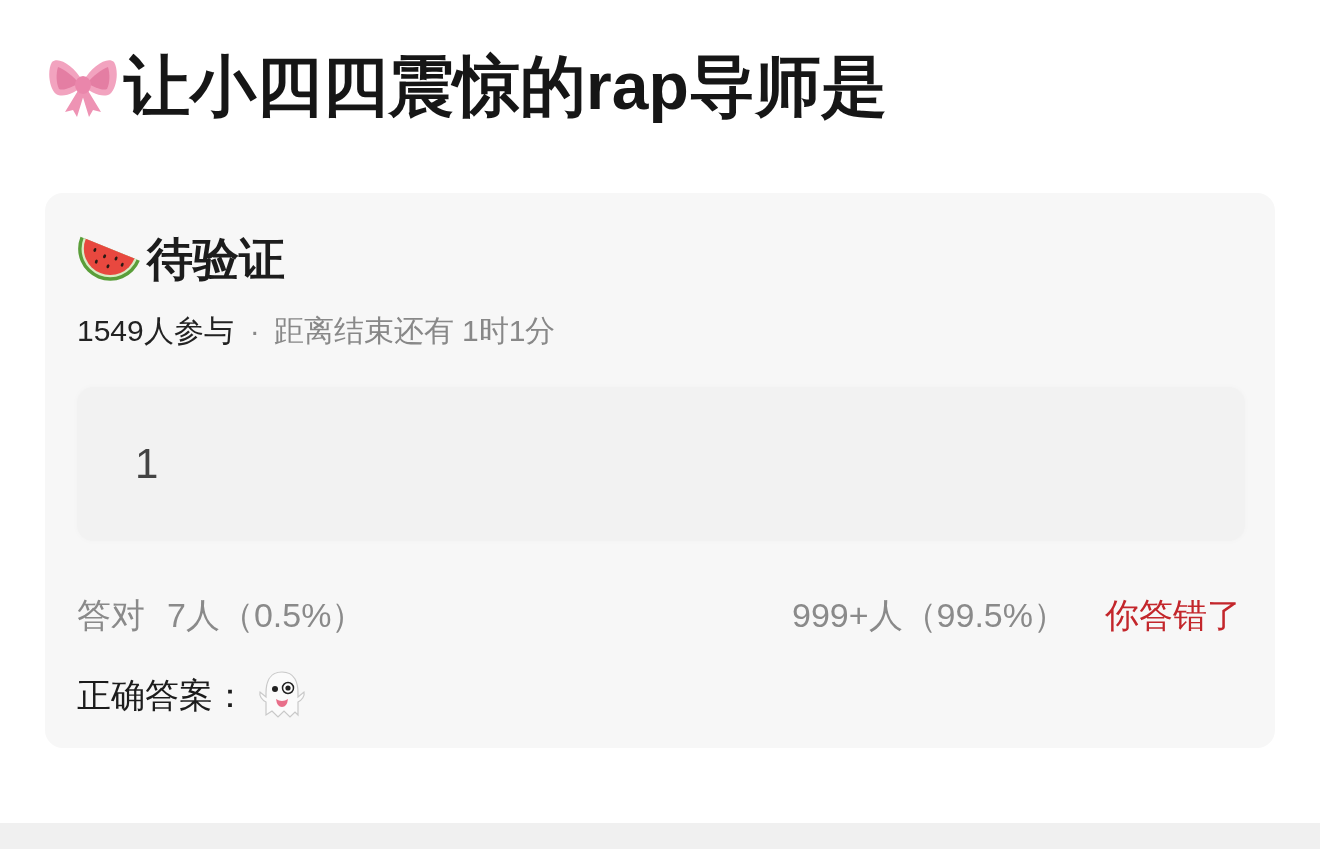 The height and width of the screenshot is (849, 1320). What do you see at coordinates (1173, 615) in the screenshot?
I see `result-text: 你答错了` at bounding box center [1173, 615].